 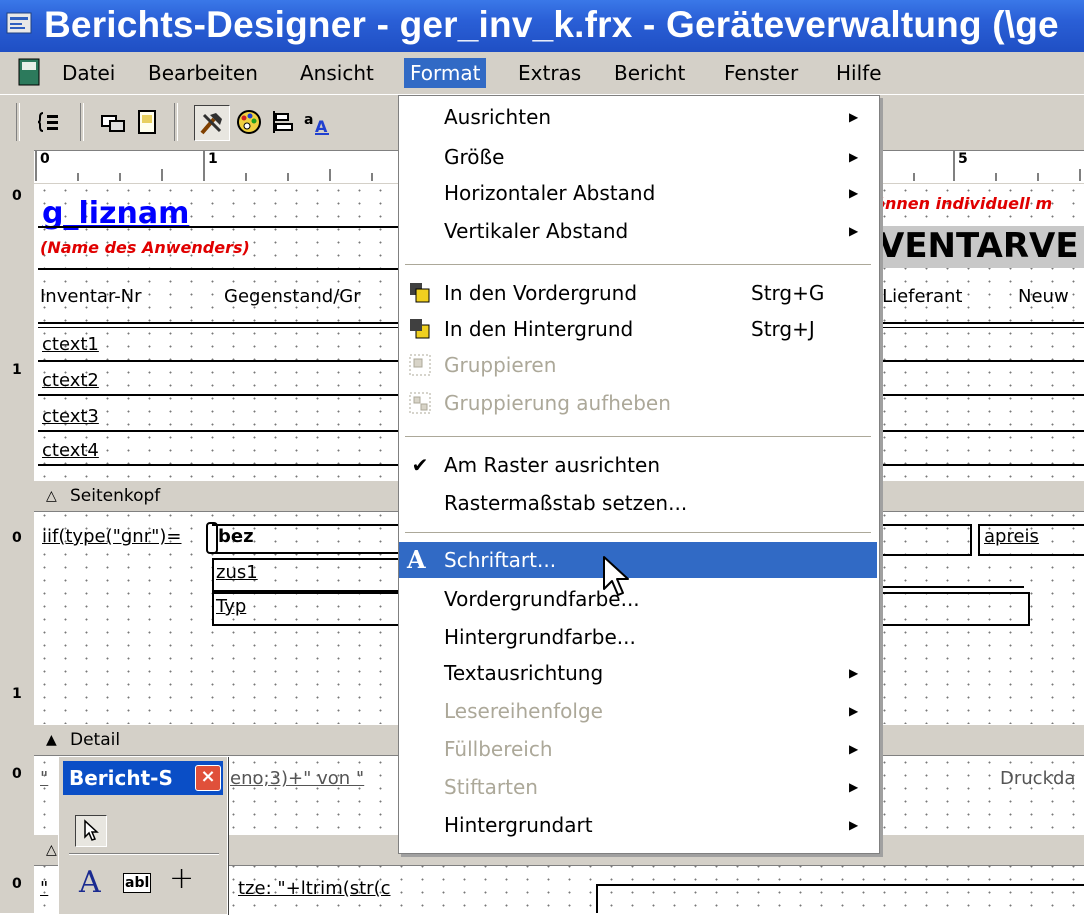 I want to click on vruler-number: 0, so click(x=17, y=774).